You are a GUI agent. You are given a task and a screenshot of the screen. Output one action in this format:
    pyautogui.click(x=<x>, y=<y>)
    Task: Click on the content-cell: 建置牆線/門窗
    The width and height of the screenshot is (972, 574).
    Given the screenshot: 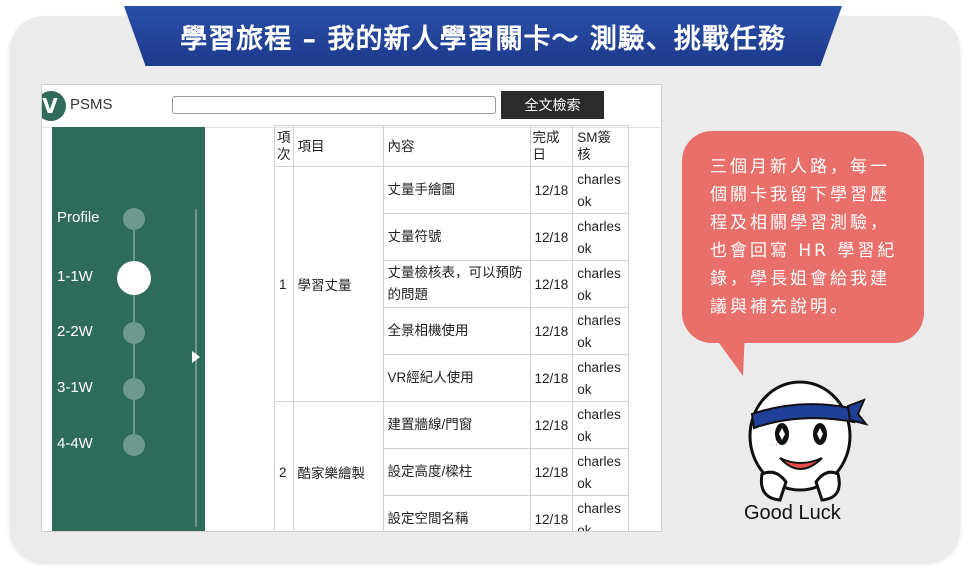 What is the action you would take?
    pyautogui.click(x=456, y=425)
    